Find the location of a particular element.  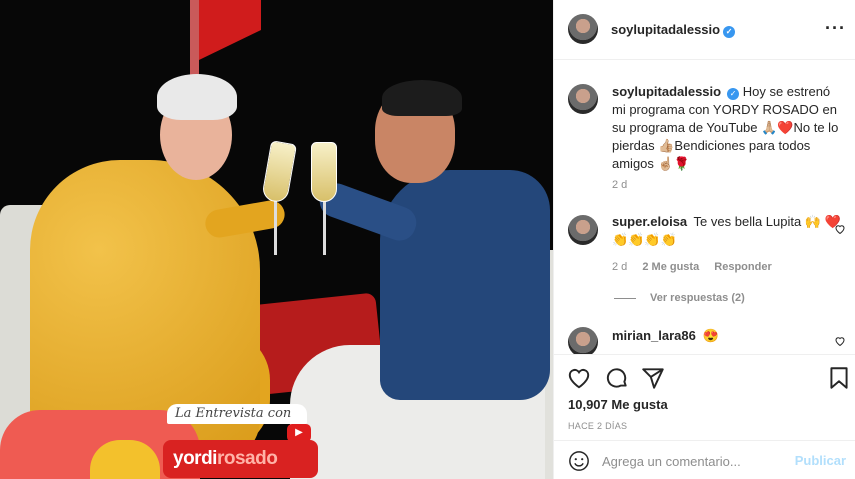

like-icon is located at coordinates (579, 378).